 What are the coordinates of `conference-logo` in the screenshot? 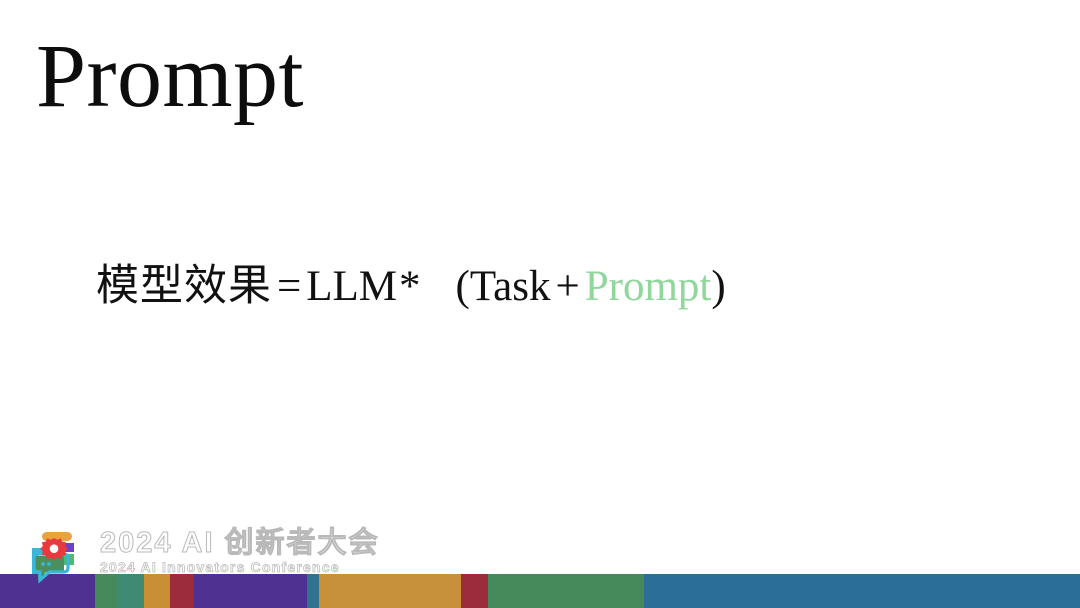 It's located at (55, 557).